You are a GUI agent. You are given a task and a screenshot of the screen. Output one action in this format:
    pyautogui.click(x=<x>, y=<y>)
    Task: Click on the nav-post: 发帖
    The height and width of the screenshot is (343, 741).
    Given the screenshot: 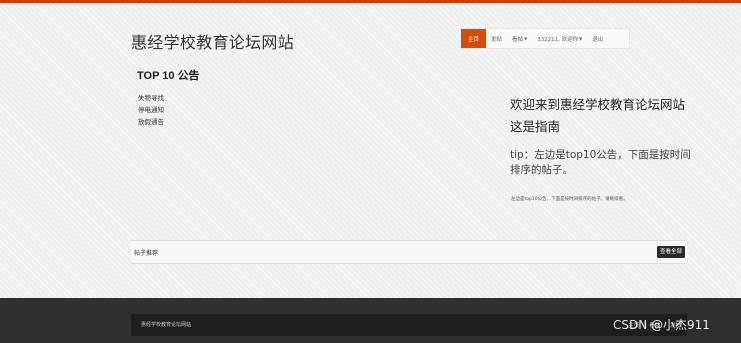 What is the action you would take?
    pyautogui.click(x=496, y=38)
    